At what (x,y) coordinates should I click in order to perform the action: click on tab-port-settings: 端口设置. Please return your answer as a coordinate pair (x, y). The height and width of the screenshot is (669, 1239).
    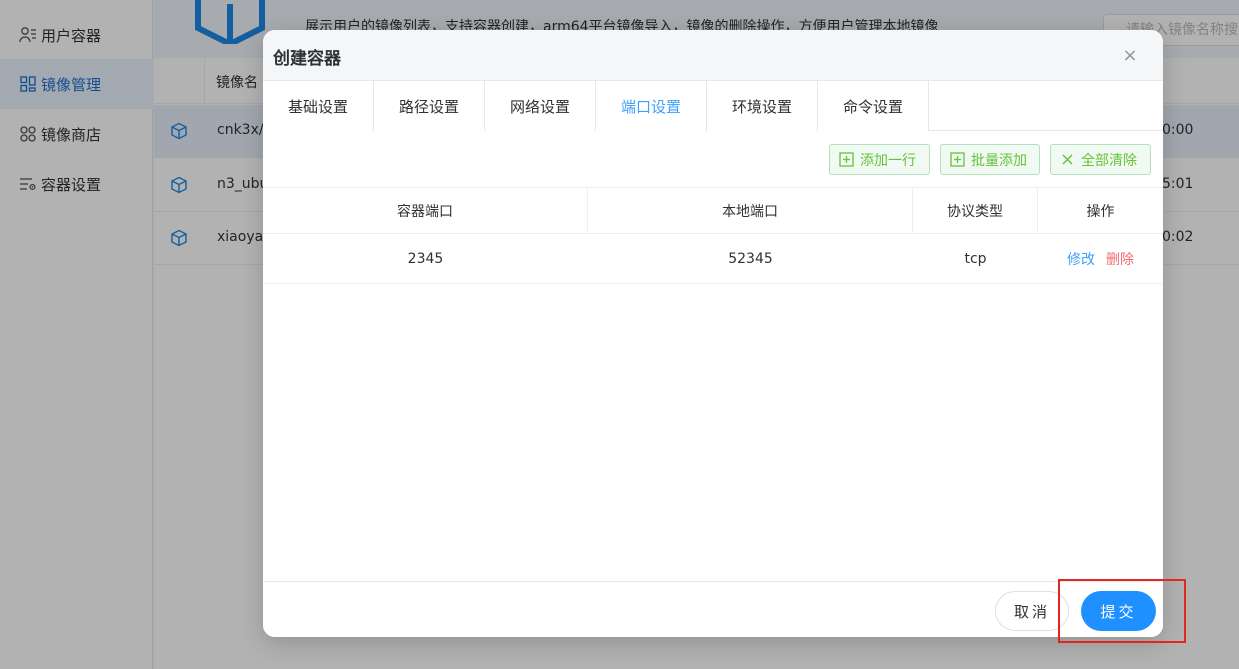
    Looking at the image, I should click on (651, 106).